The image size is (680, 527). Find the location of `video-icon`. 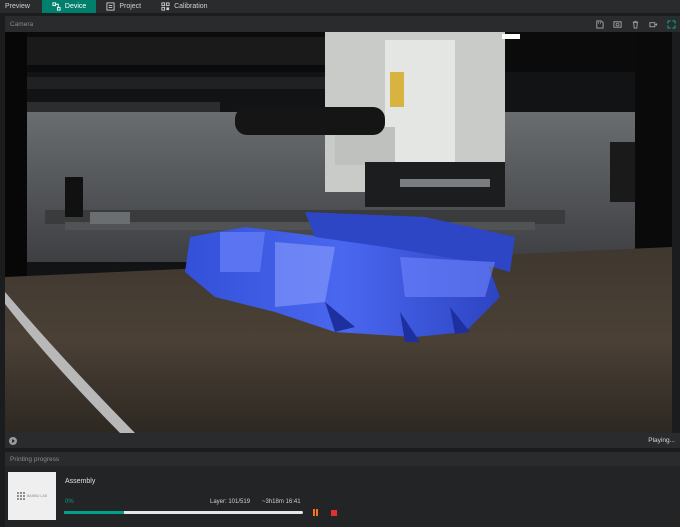

video-icon is located at coordinates (653, 24).